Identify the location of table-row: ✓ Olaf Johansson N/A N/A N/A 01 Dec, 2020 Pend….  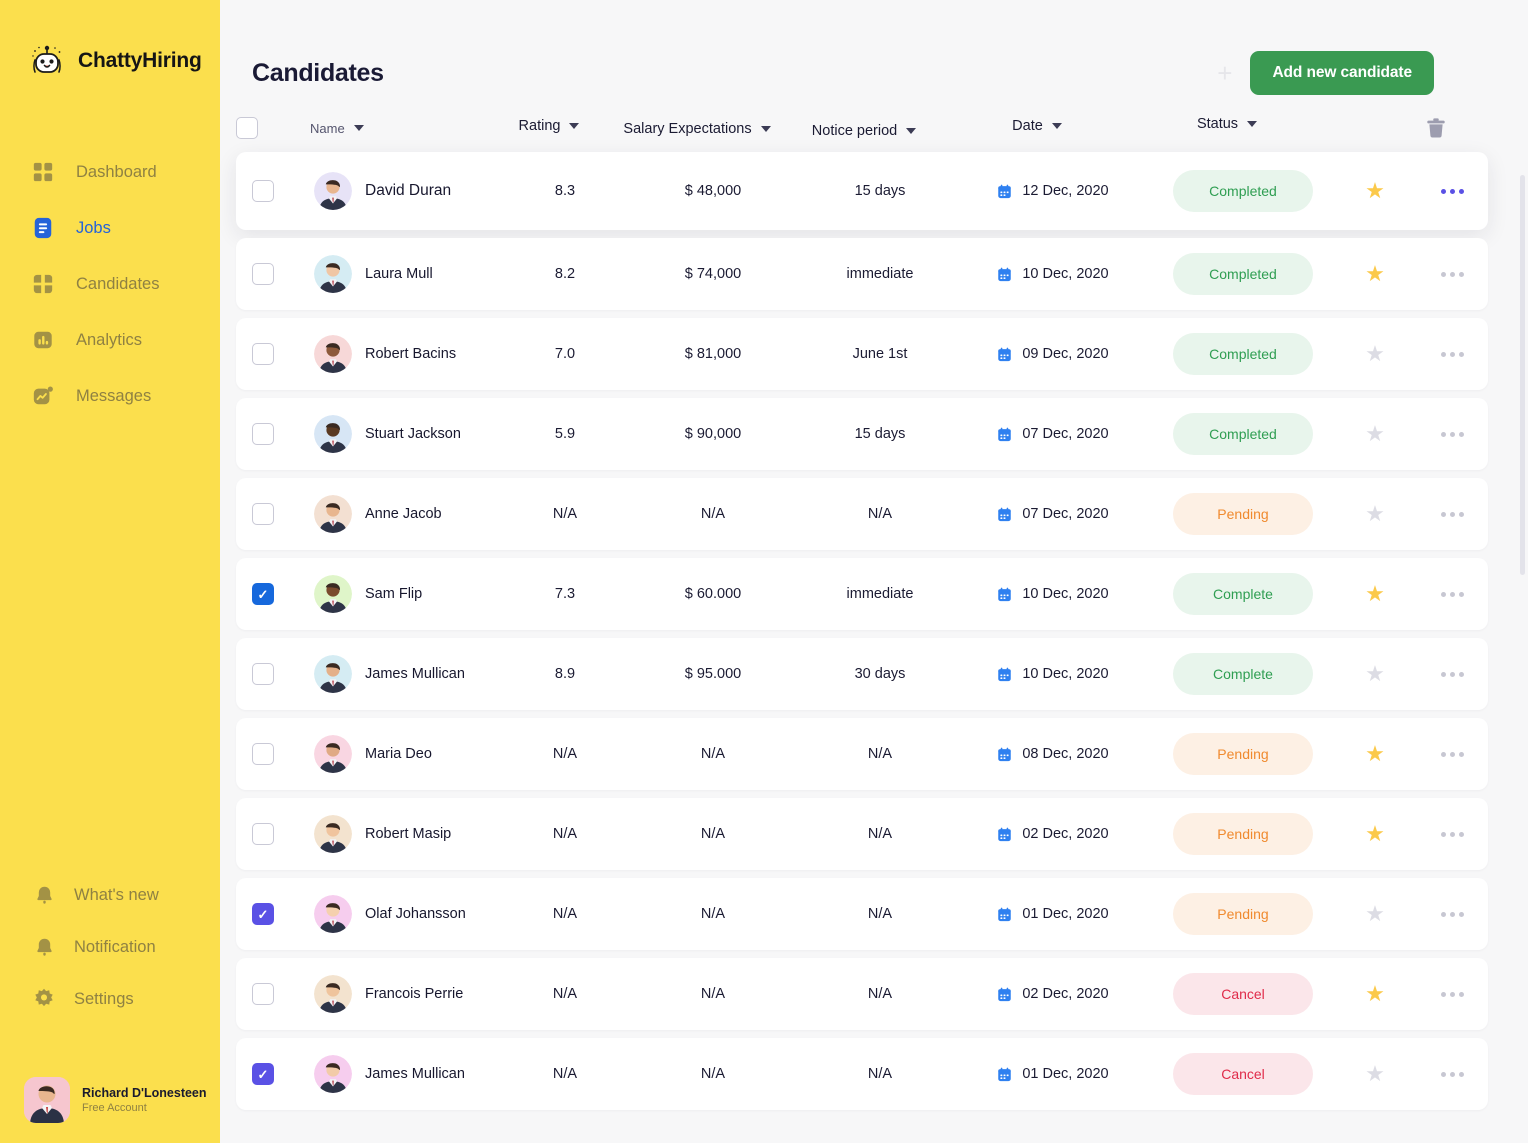
(862, 914).